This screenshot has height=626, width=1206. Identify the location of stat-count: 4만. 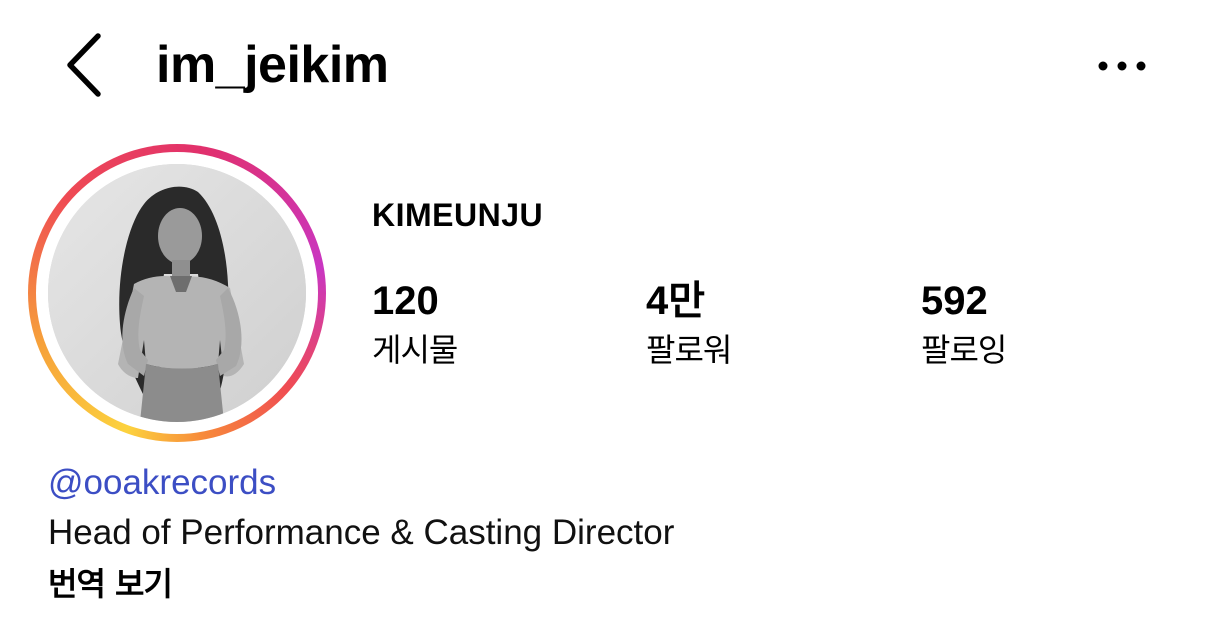
(676, 301).